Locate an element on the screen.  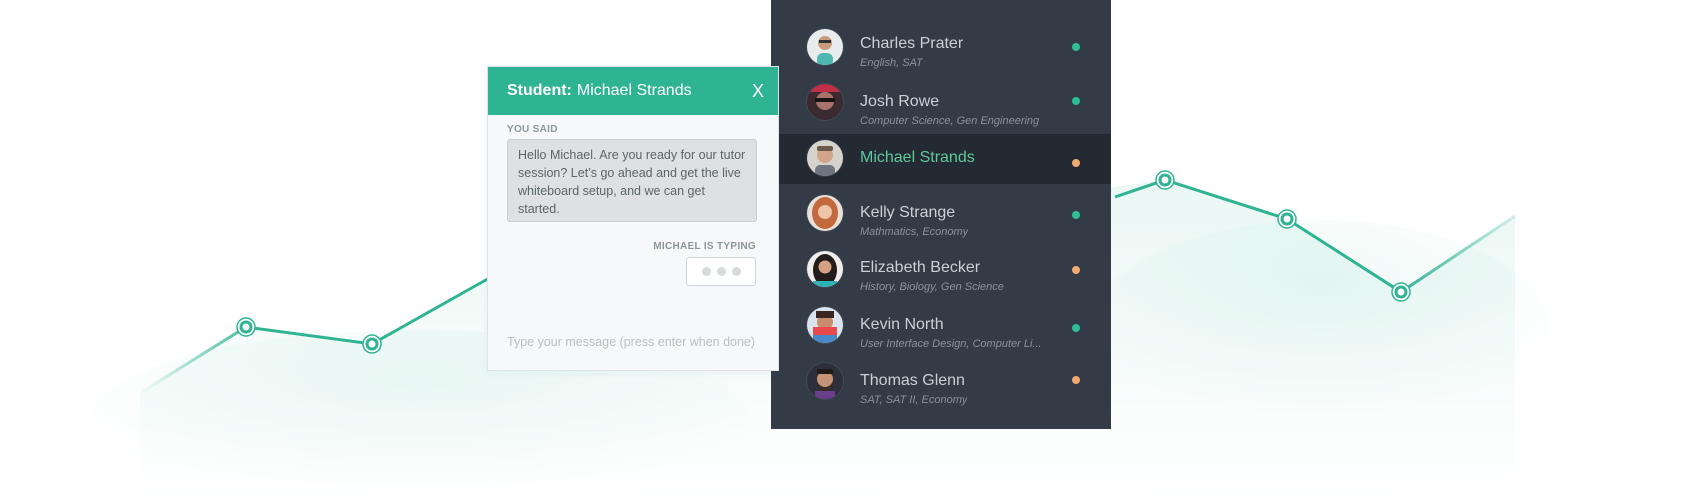
student-name: Kevin North is located at coordinates (902, 324).